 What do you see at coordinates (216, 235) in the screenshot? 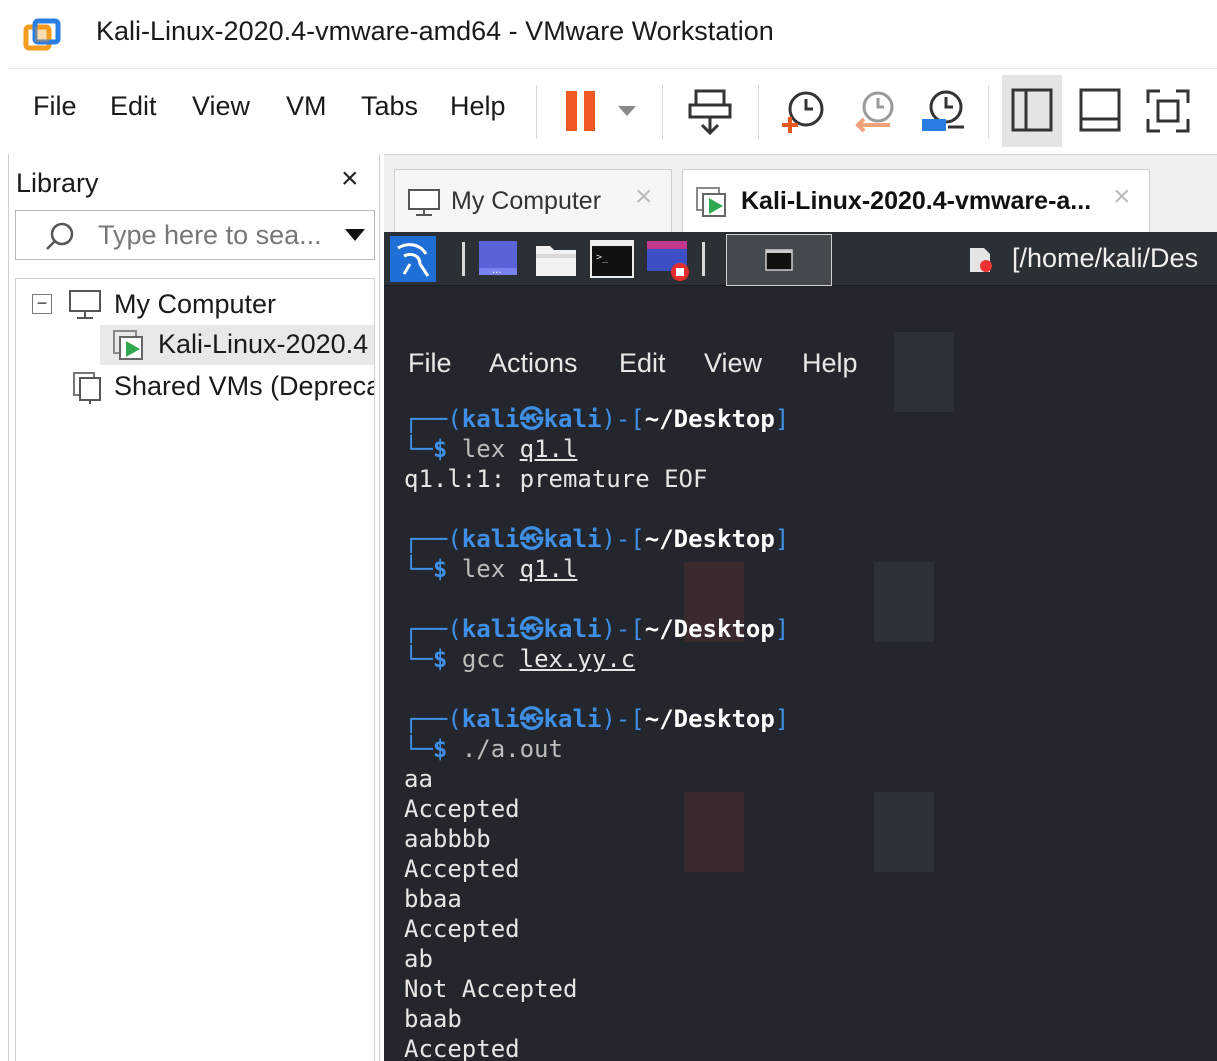
I see `library-search-input` at bounding box center [216, 235].